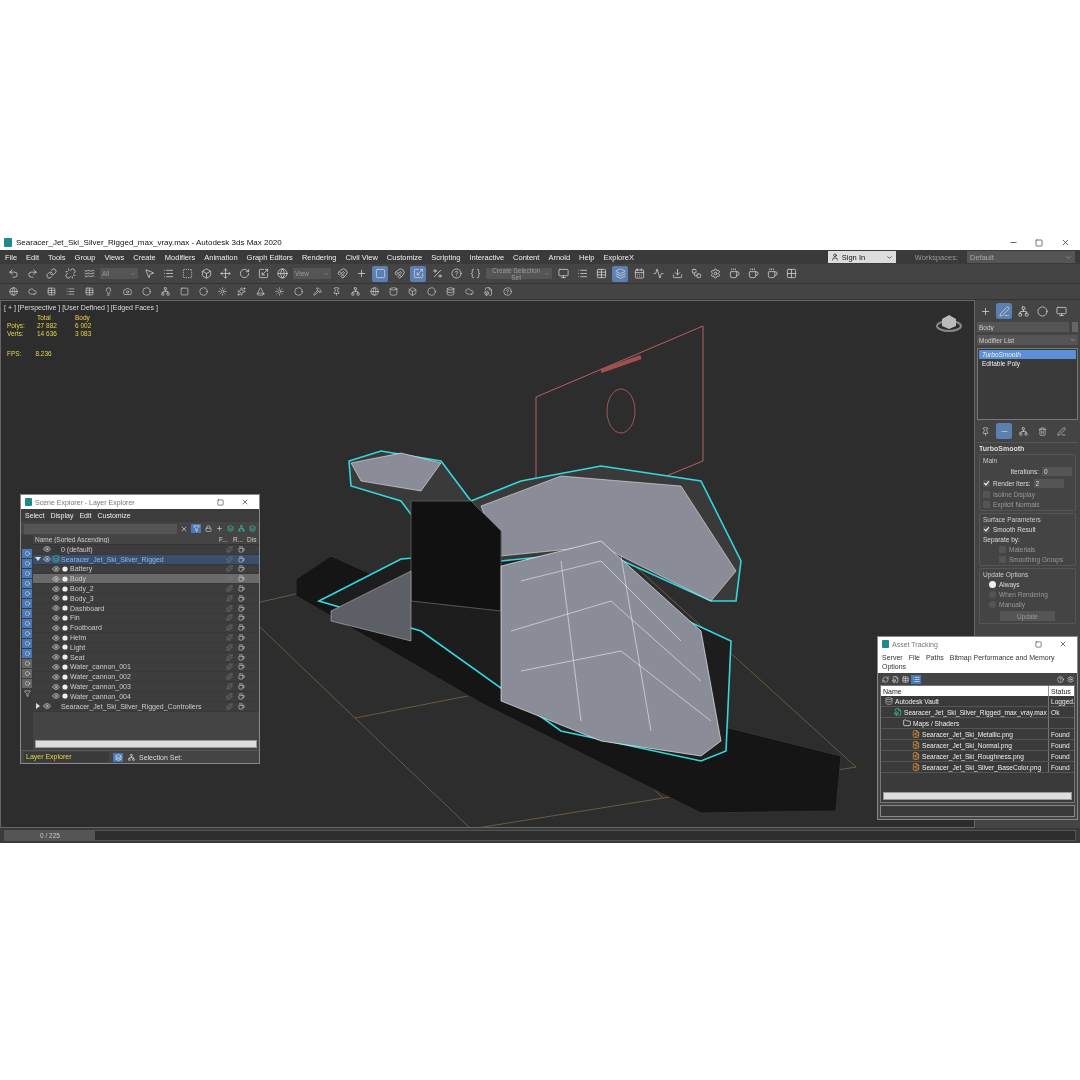 This screenshot has width=1080, height=1080. Describe the element at coordinates (38, 706) in the screenshot. I see `collapsed-arrow-icon` at that location.